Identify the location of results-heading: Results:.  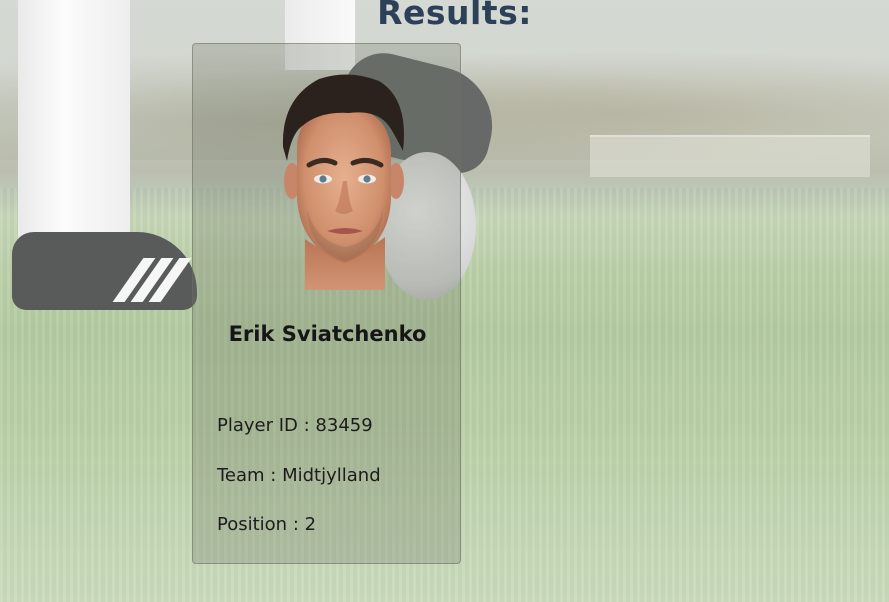
(454, 16).